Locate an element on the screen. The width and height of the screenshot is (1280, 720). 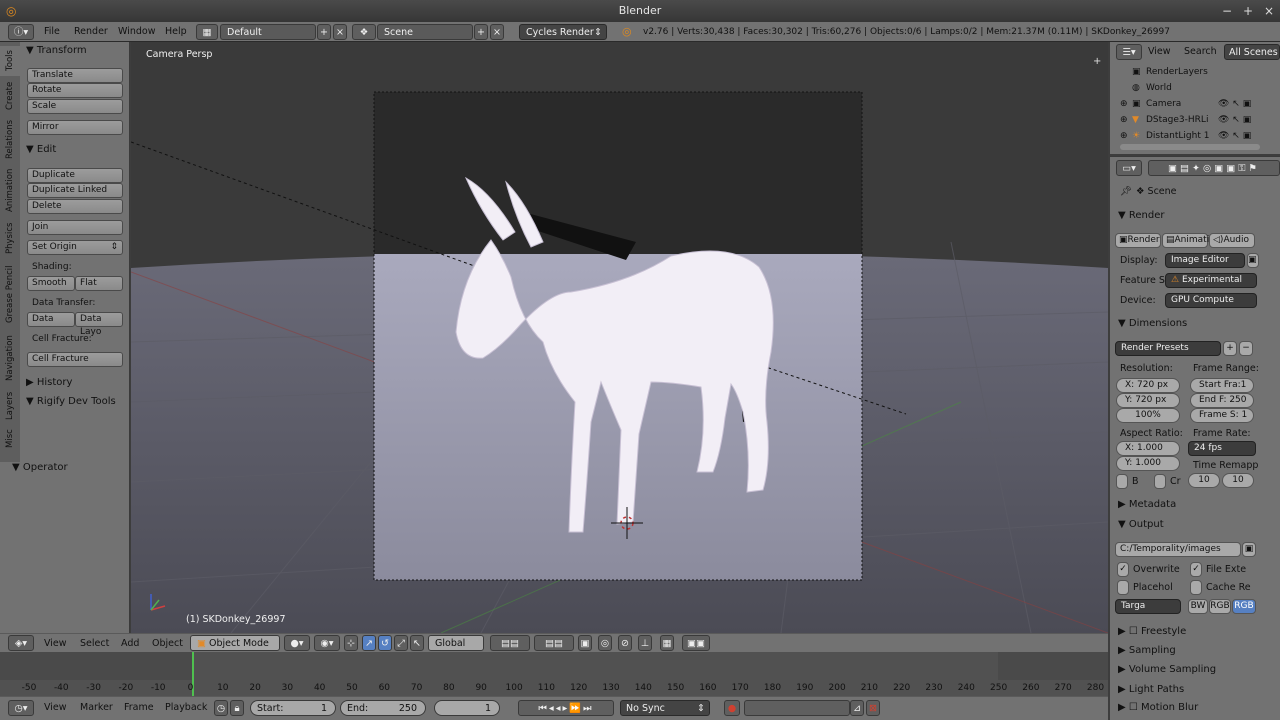
outliner-item: ⊕ ▼ DStage3-HRLi 👁 ↖ ▣ is located at coordinates (1185, 120).